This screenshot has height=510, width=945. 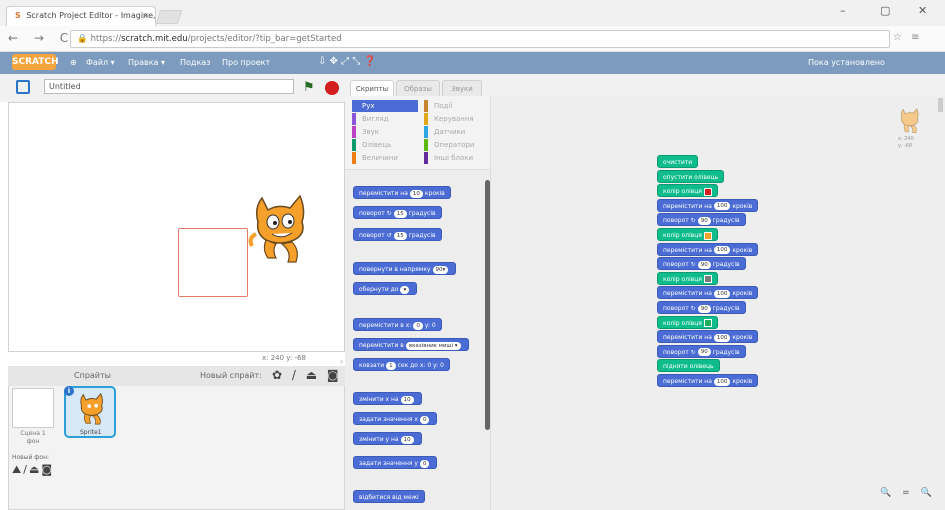 What do you see at coordinates (395, 462) in the screenshot?
I see `palette-block: задати значення y0` at bounding box center [395, 462].